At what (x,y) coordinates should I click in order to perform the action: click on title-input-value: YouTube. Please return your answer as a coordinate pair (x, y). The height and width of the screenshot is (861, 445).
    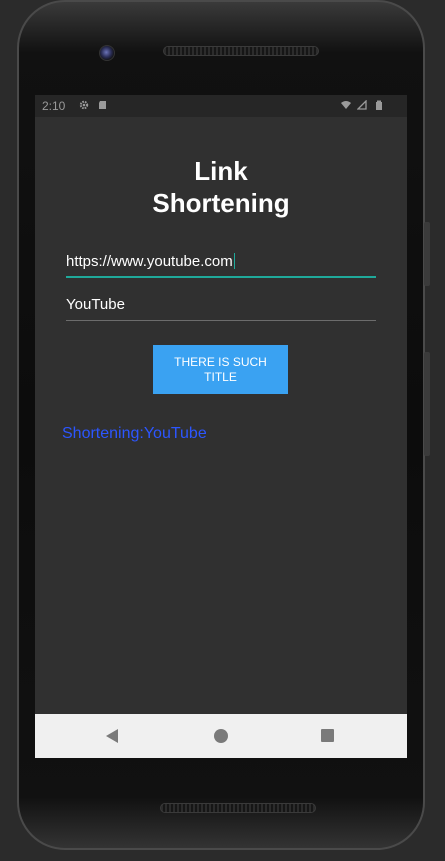
    Looking at the image, I should click on (95, 304).